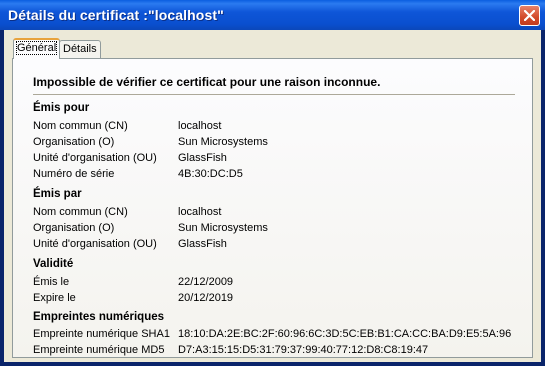  Describe the element at coordinates (206, 298) in the screenshot. I see `expires-on-value: 20/12/2019` at that location.